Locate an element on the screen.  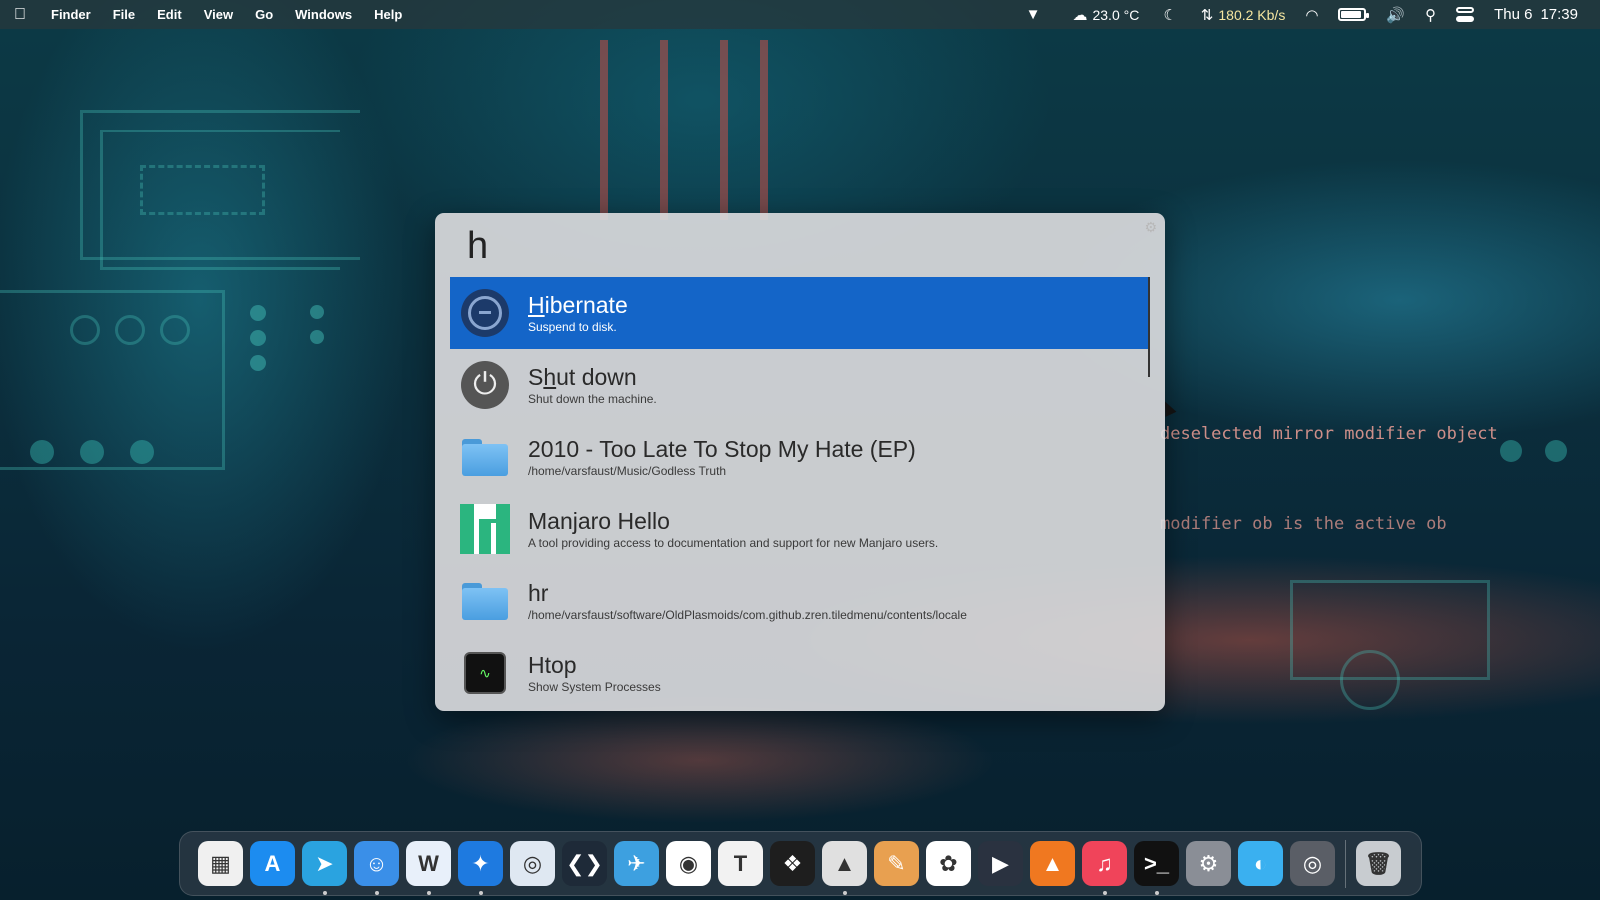
battery-icon is located at coordinates (1354, 14).